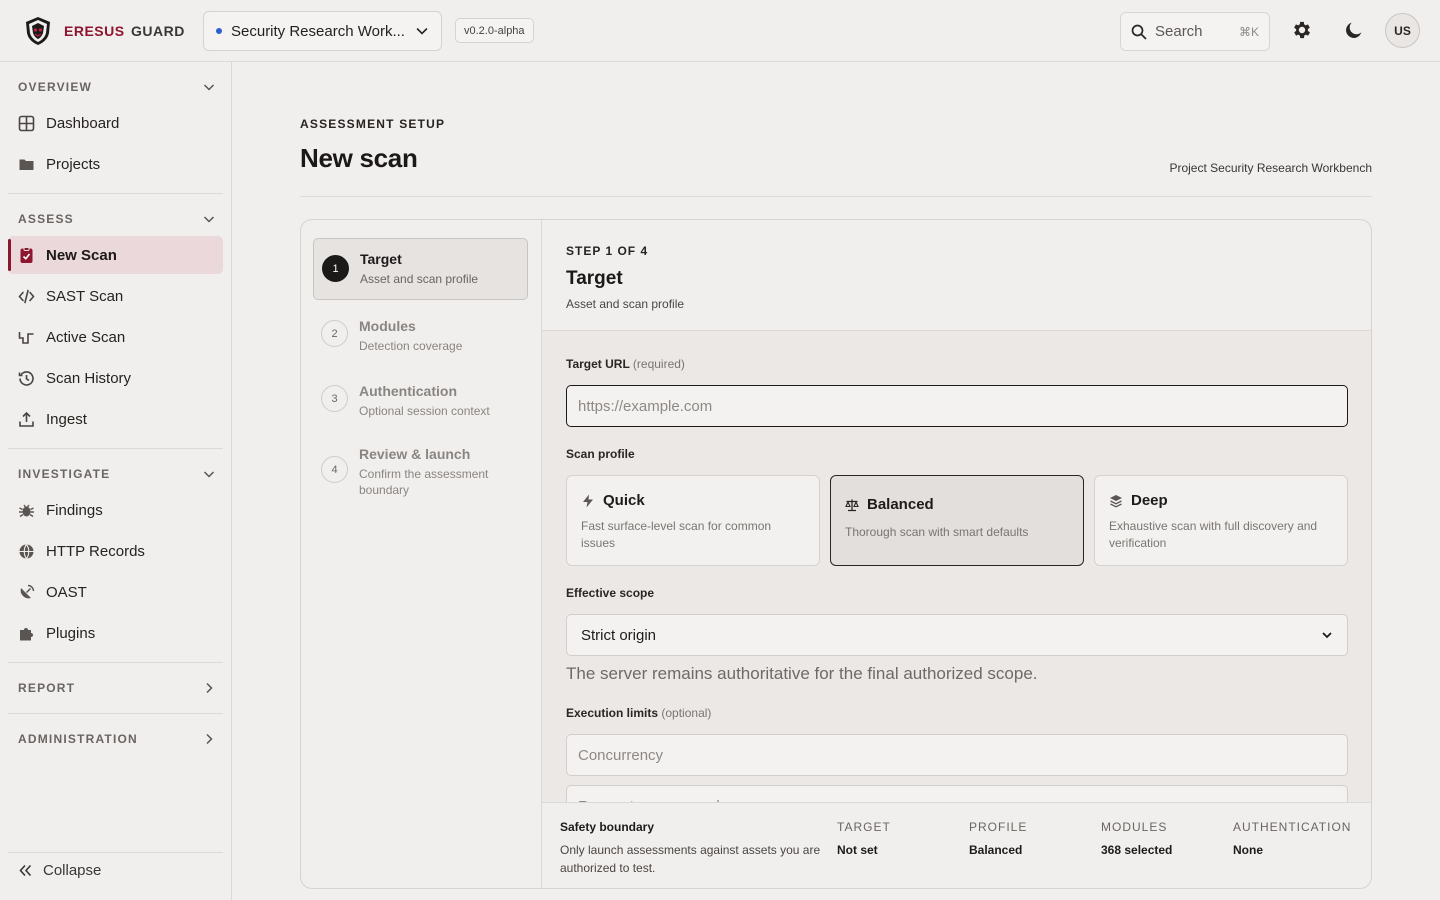 The height and width of the screenshot is (900, 1440). What do you see at coordinates (117, 87) in the screenshot?
I see `section-overview: OVERVIEW` at bounding box center [117, 87].